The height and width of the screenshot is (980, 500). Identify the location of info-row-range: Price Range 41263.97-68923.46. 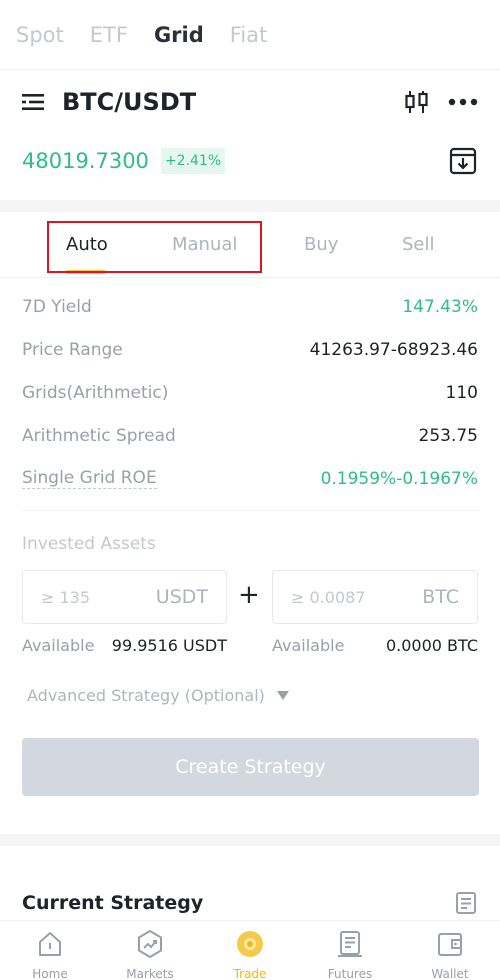
(250, 349).